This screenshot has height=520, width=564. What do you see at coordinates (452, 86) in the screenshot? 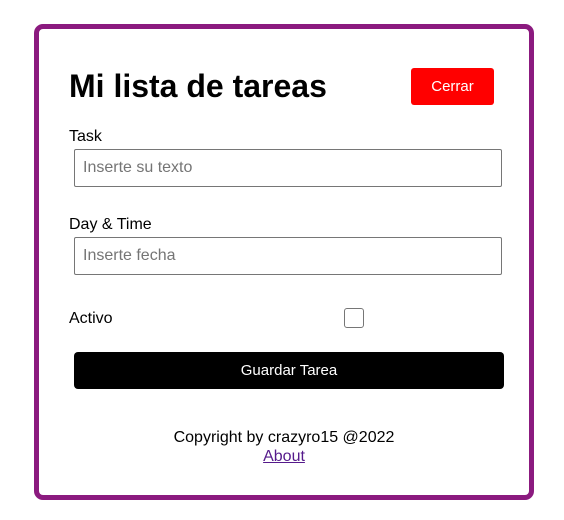
I see `close-button: Cerrar` at bounding box center [452, 86].